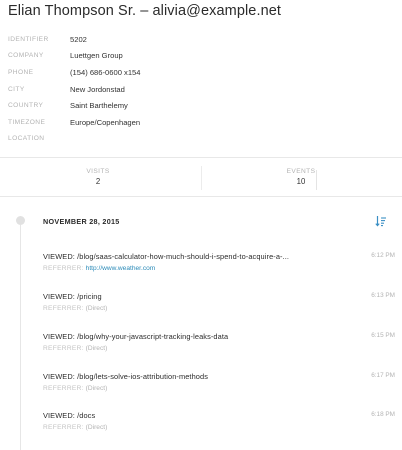  I want to click on timeline-line, so click(20, 334).